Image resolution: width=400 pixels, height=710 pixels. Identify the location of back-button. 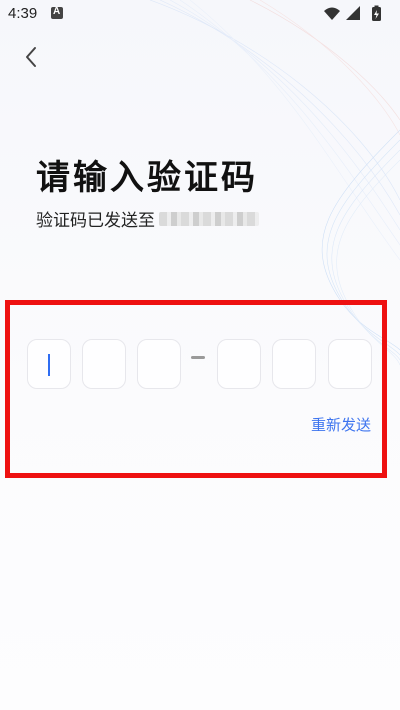
(32, 58).